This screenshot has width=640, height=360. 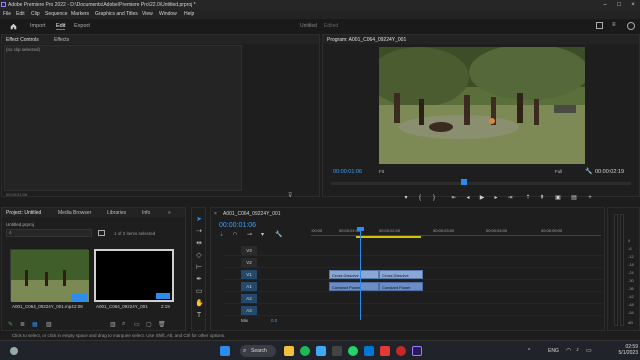 What do you see at coordinates (366, 40) in the screenshot?
I see `program-title: Program: A001_C064_09224Y_001` at bounding box center [366, 40].